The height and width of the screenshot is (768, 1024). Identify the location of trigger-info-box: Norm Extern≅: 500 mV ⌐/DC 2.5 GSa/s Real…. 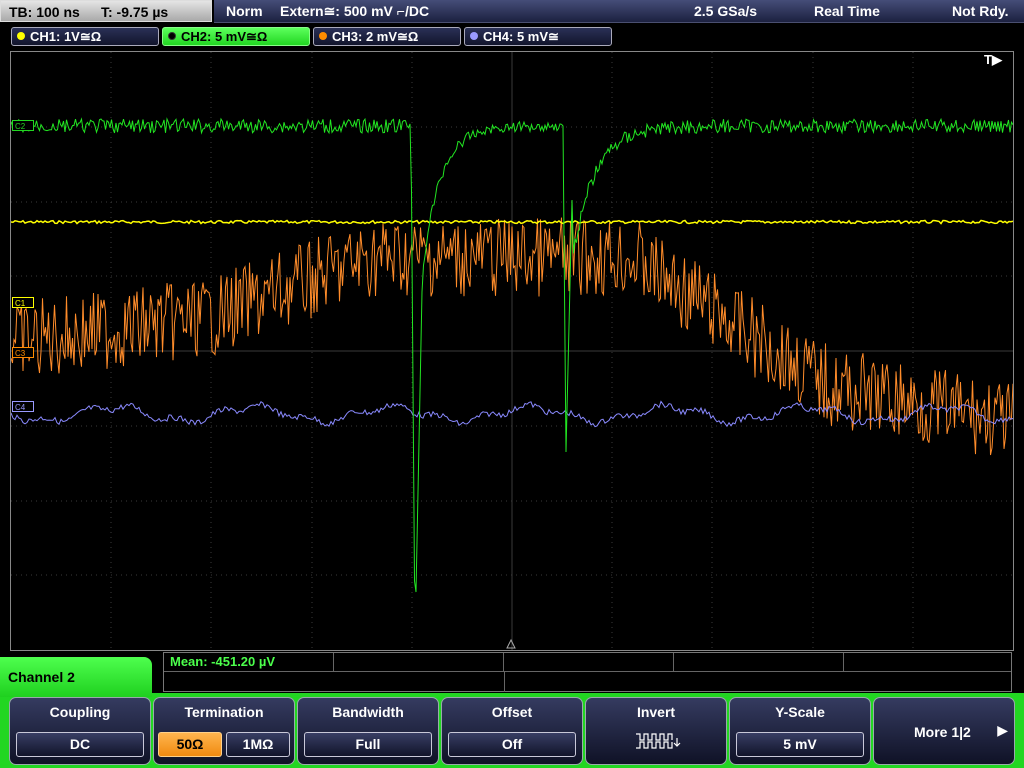
(619, 11).